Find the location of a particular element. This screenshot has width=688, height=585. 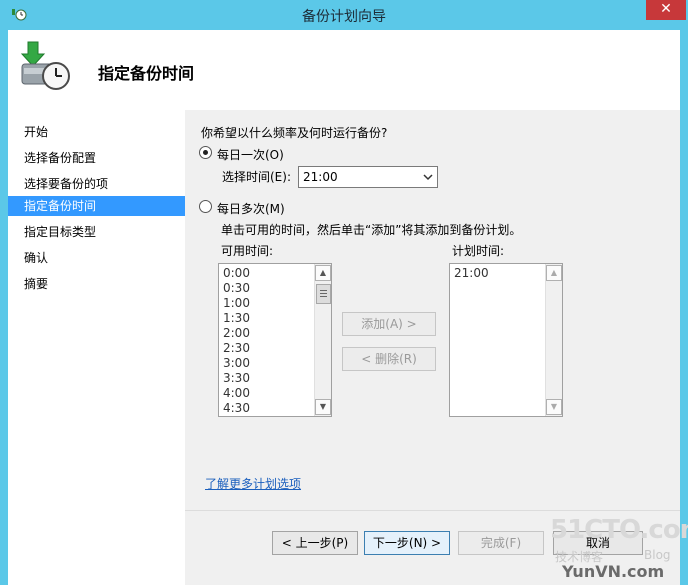

scheduled-list-scrollbar: ▲ ▼ is located at coordinates (553, 340).